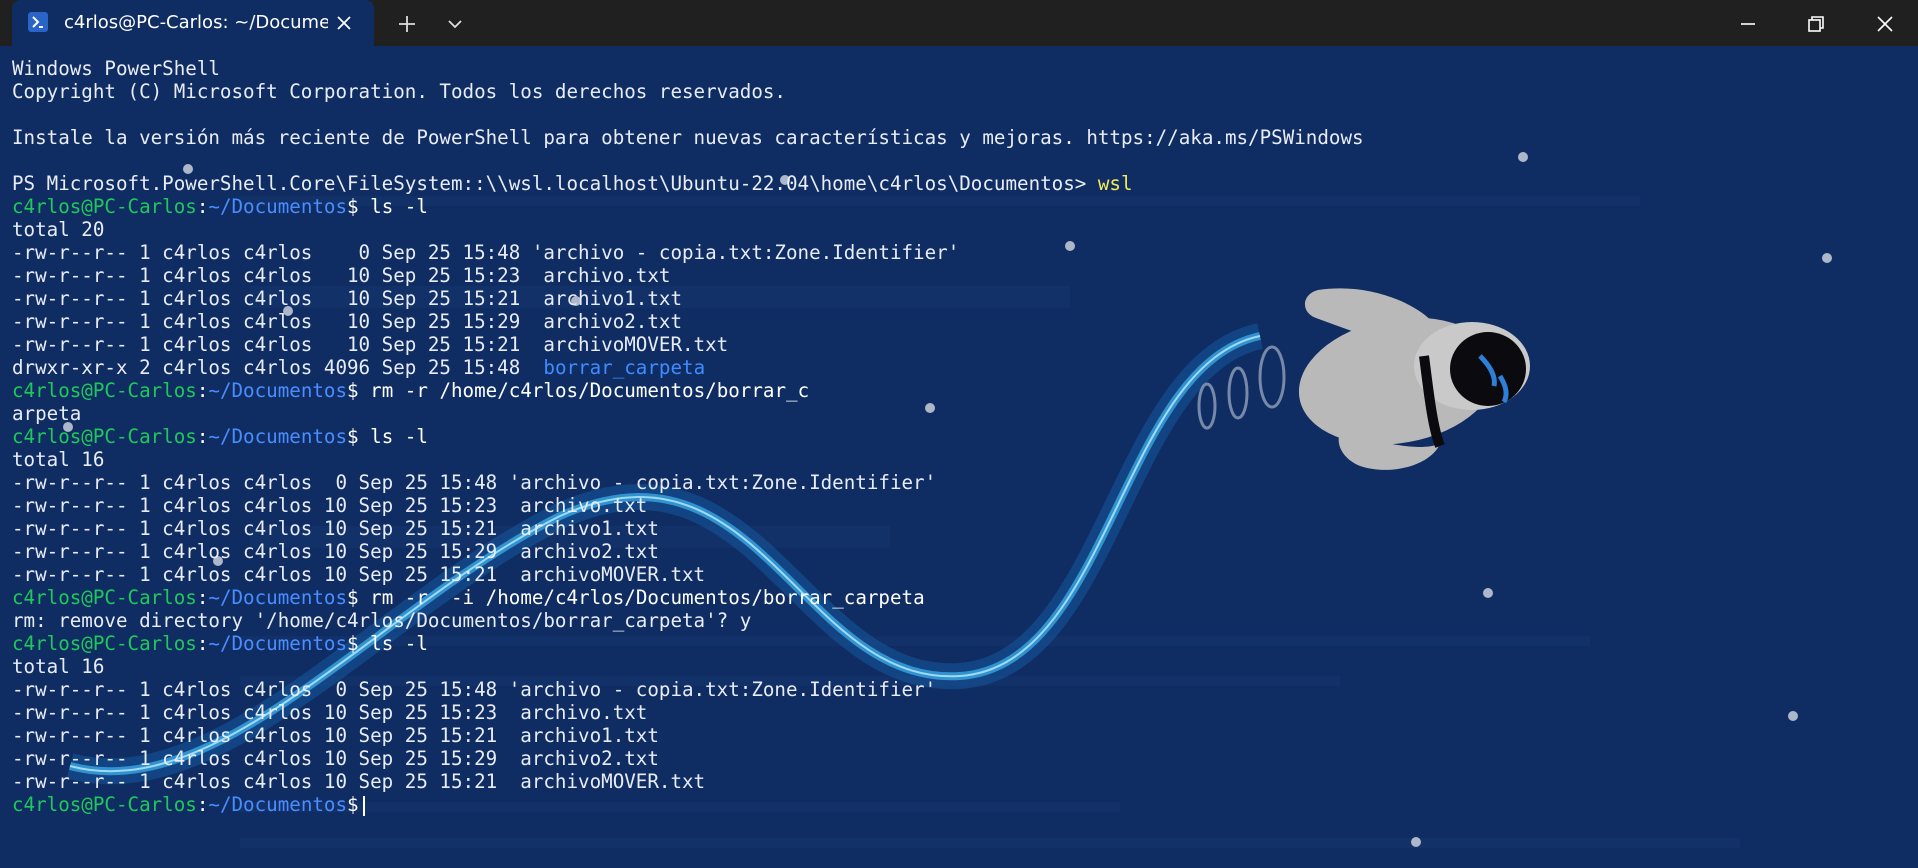 This screenshot has width=1918, height=868. Describe the element at coordinates (957, 804) in the screenshot. I see `active-prompt-line: c4rlos@PC-Carlos:~/Documentos$` at that location.